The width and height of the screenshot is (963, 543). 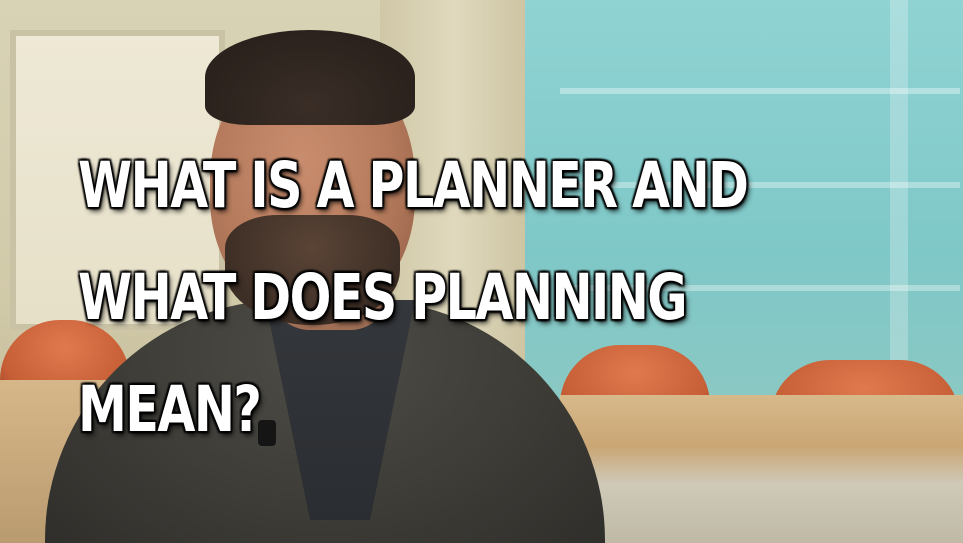 What do you see at coordinates (170, 409) in the screenshot?
I see `caption-line: MEAN?` at bounding box center [170, 409].